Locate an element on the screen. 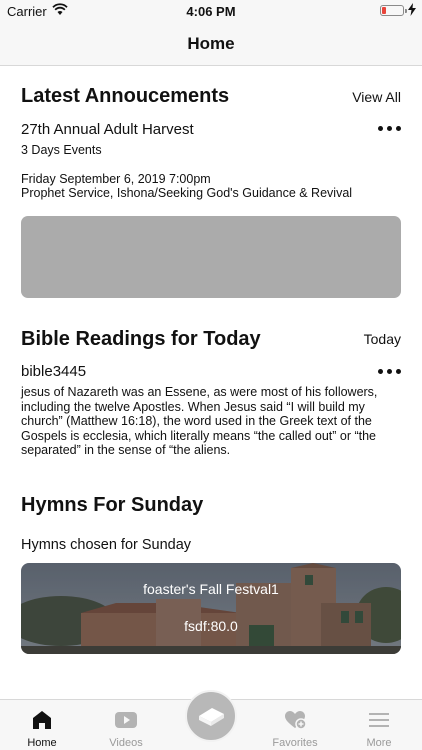  status-bar: Carrier 4:06 PM is located at coordinates (211, 11).